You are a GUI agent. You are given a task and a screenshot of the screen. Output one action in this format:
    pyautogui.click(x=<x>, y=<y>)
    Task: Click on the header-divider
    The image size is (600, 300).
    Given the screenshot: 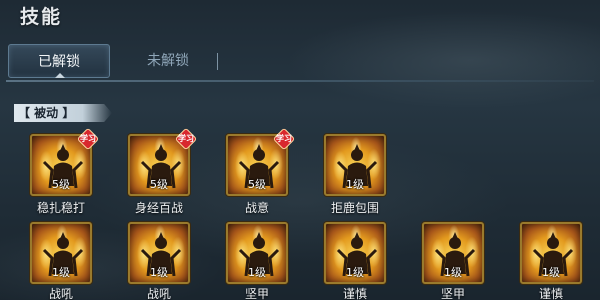 What is the action you would take?
    pyautogui.click(x=300, y=81)
    